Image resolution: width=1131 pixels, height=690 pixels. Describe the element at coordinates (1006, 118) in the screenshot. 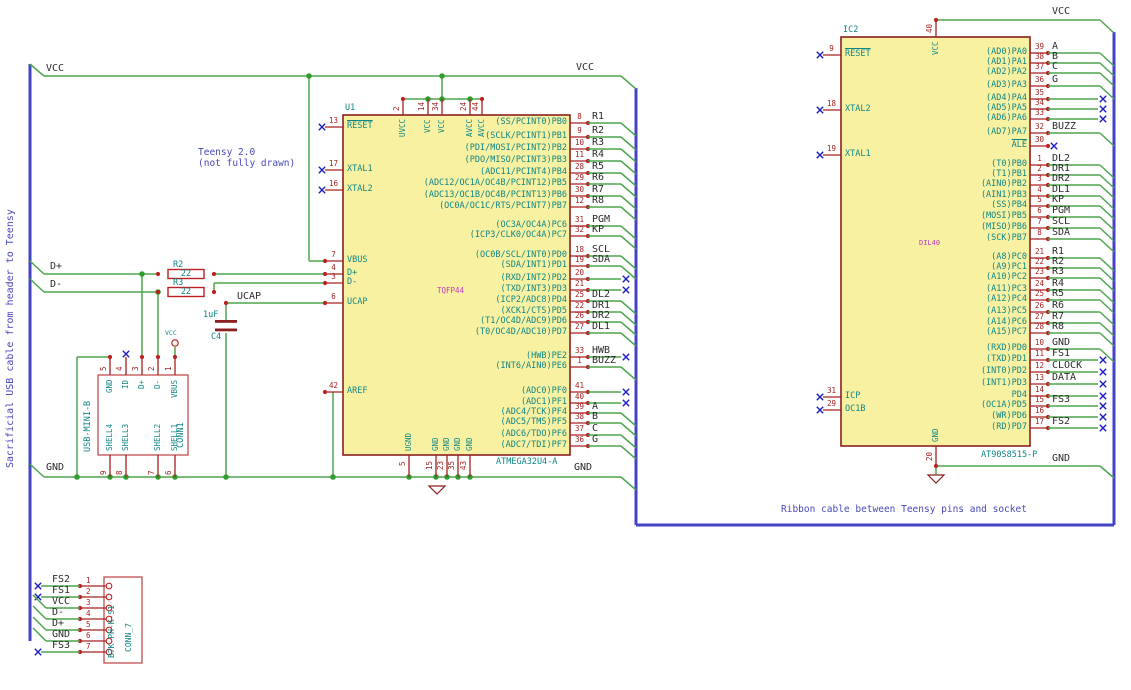

I see `pin-name: (AD6)PA6` at that location.